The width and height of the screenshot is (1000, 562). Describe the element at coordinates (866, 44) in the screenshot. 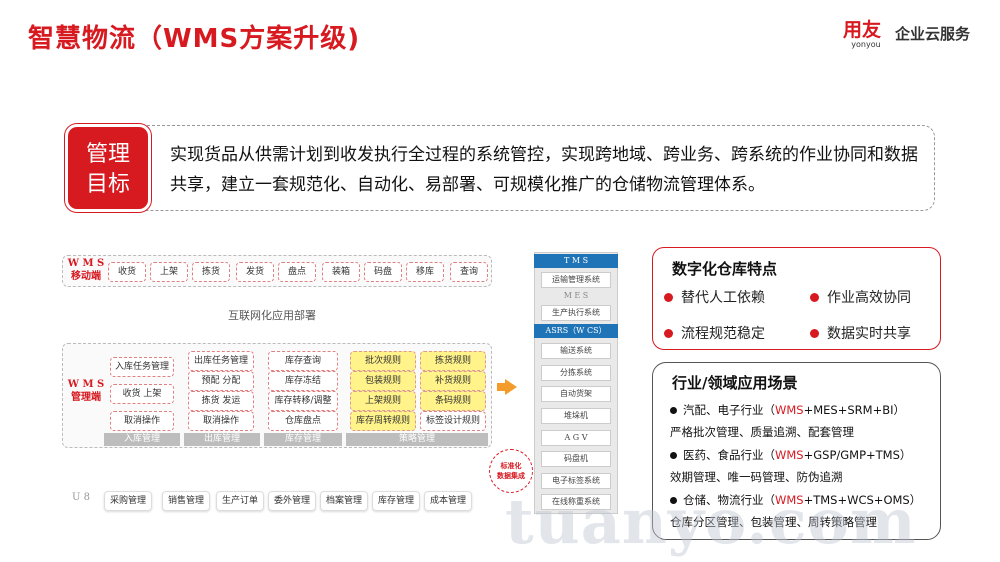

I see `logo-sub-text: yonyou` at that location.